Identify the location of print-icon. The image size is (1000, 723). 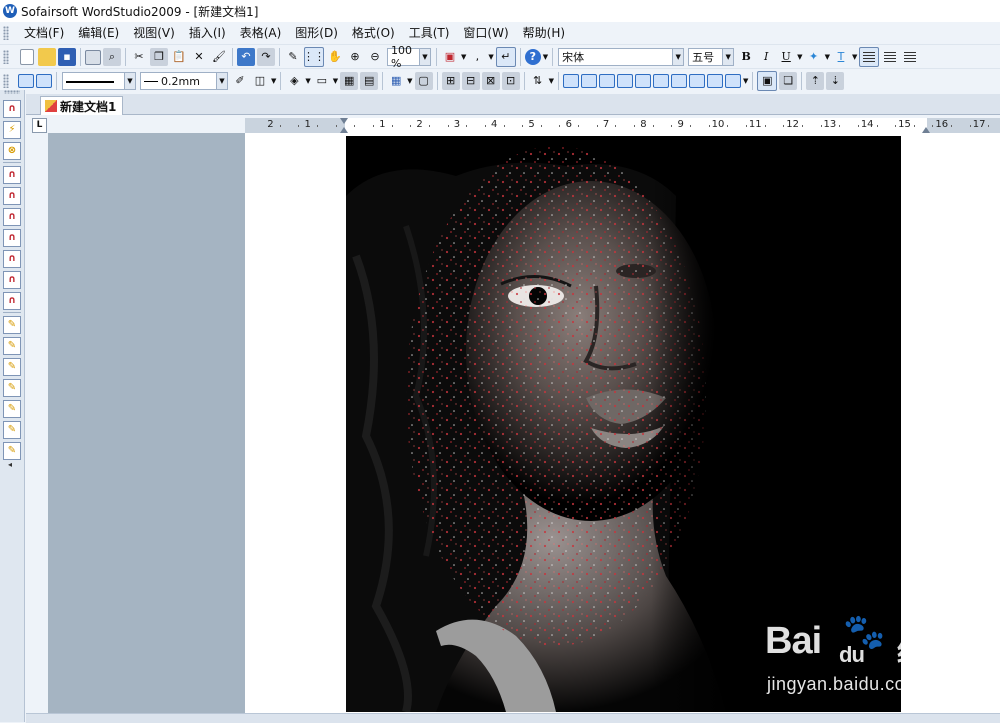
(93, 57).